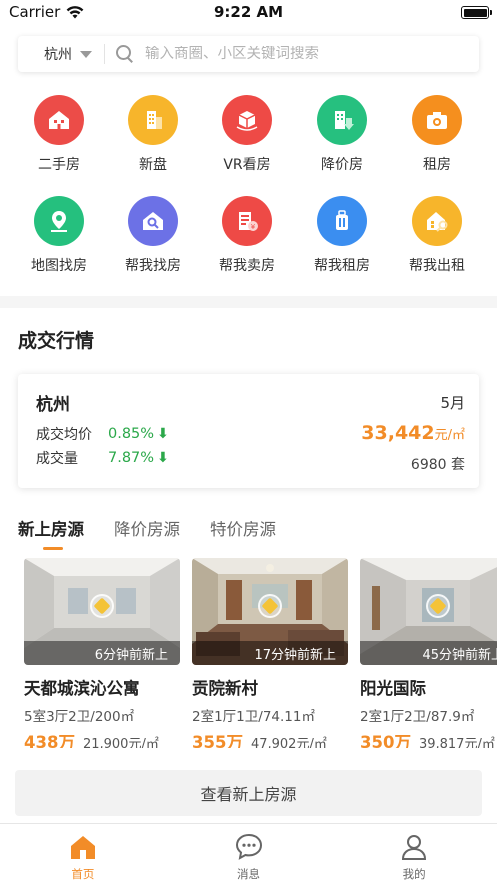 This screenshot has height=883, width=497. I want to click on category-rent: 租房, so click(437, 134).